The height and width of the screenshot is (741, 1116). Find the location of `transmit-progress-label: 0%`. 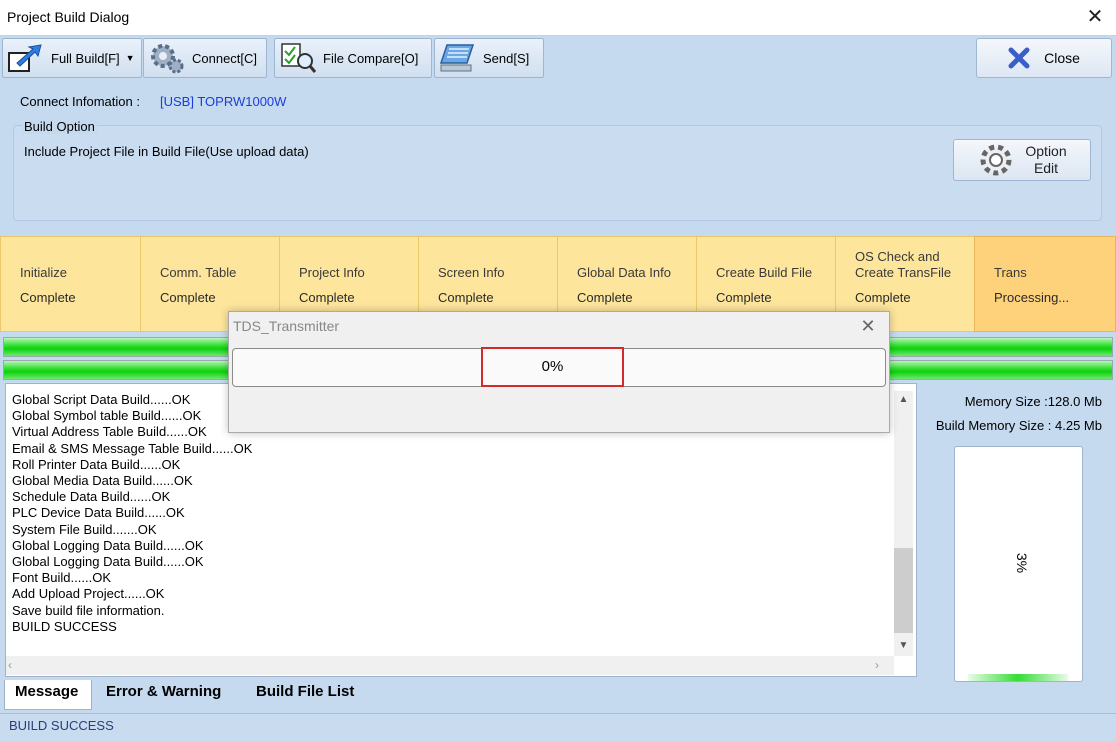

transmit-progress-label: 0% is located at coordinates (552, 366).